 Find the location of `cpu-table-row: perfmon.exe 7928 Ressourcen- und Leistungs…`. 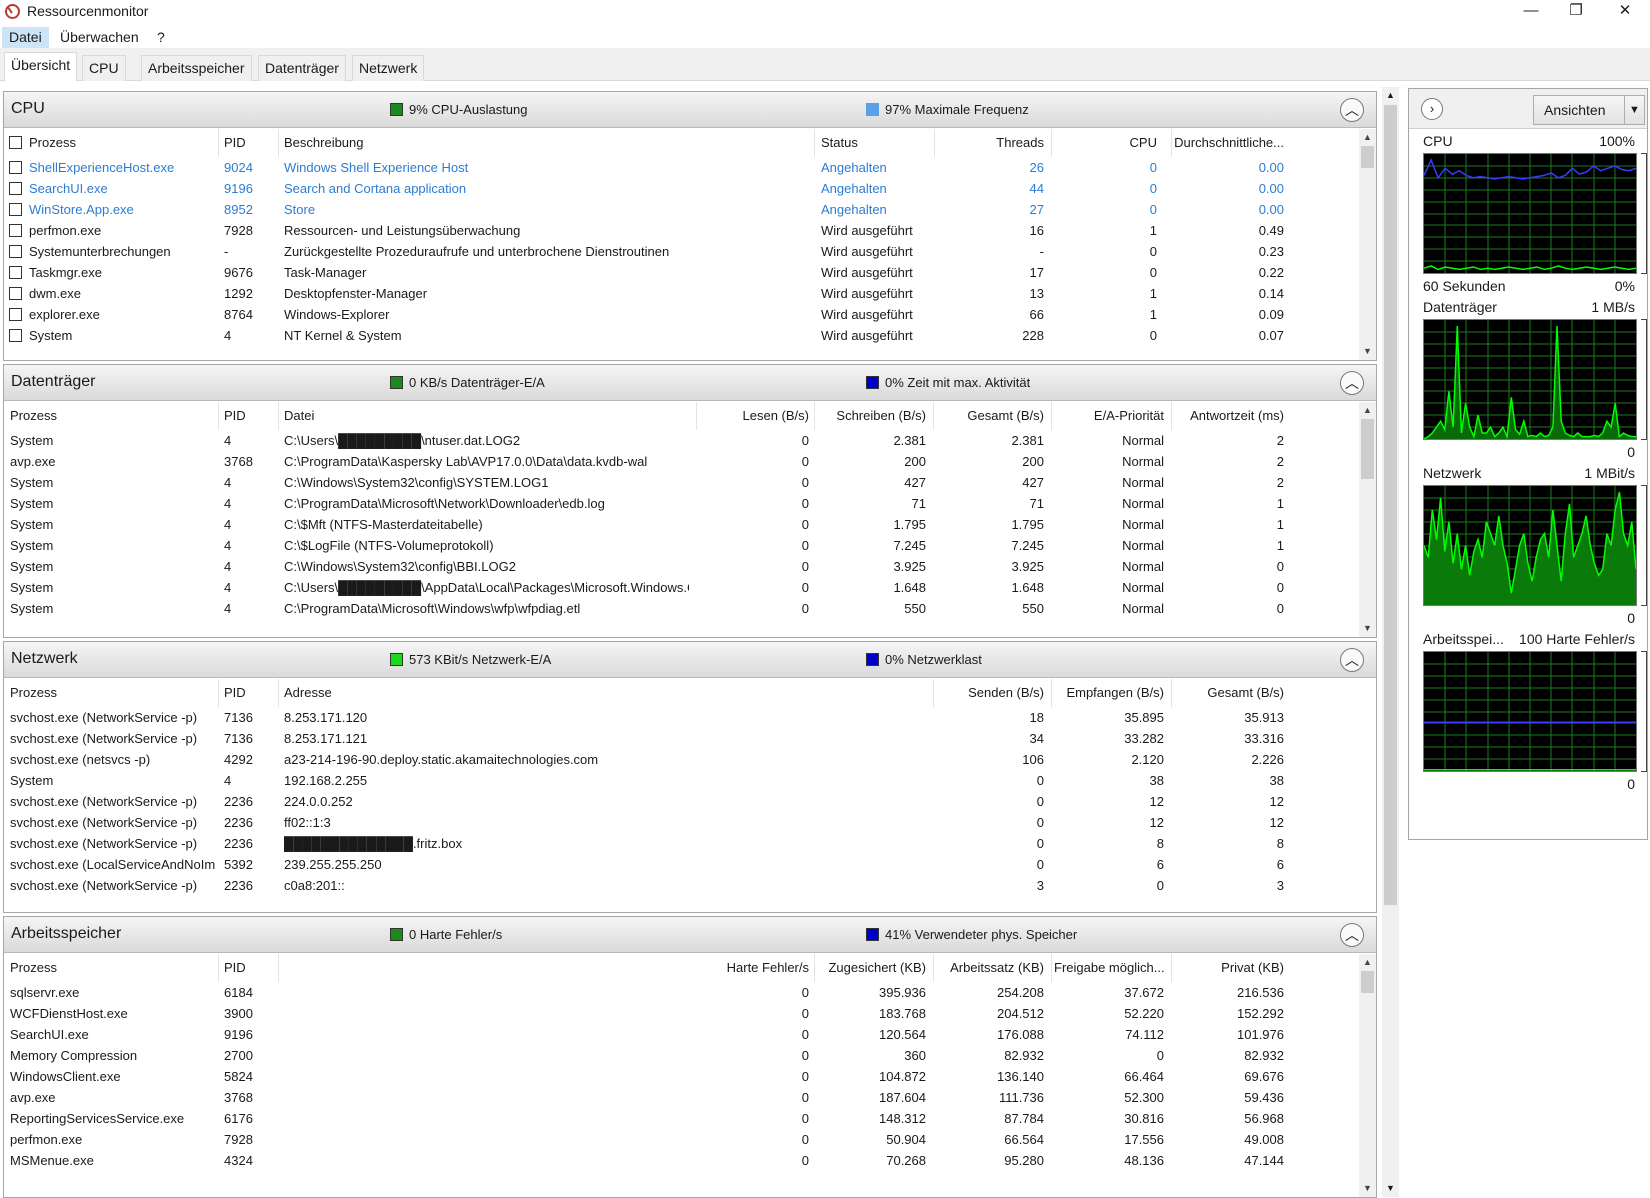

cpu-table-row: perfmon.exe 7928 Ressourcen- und Leistungs… is located at coordinates (679, 230).